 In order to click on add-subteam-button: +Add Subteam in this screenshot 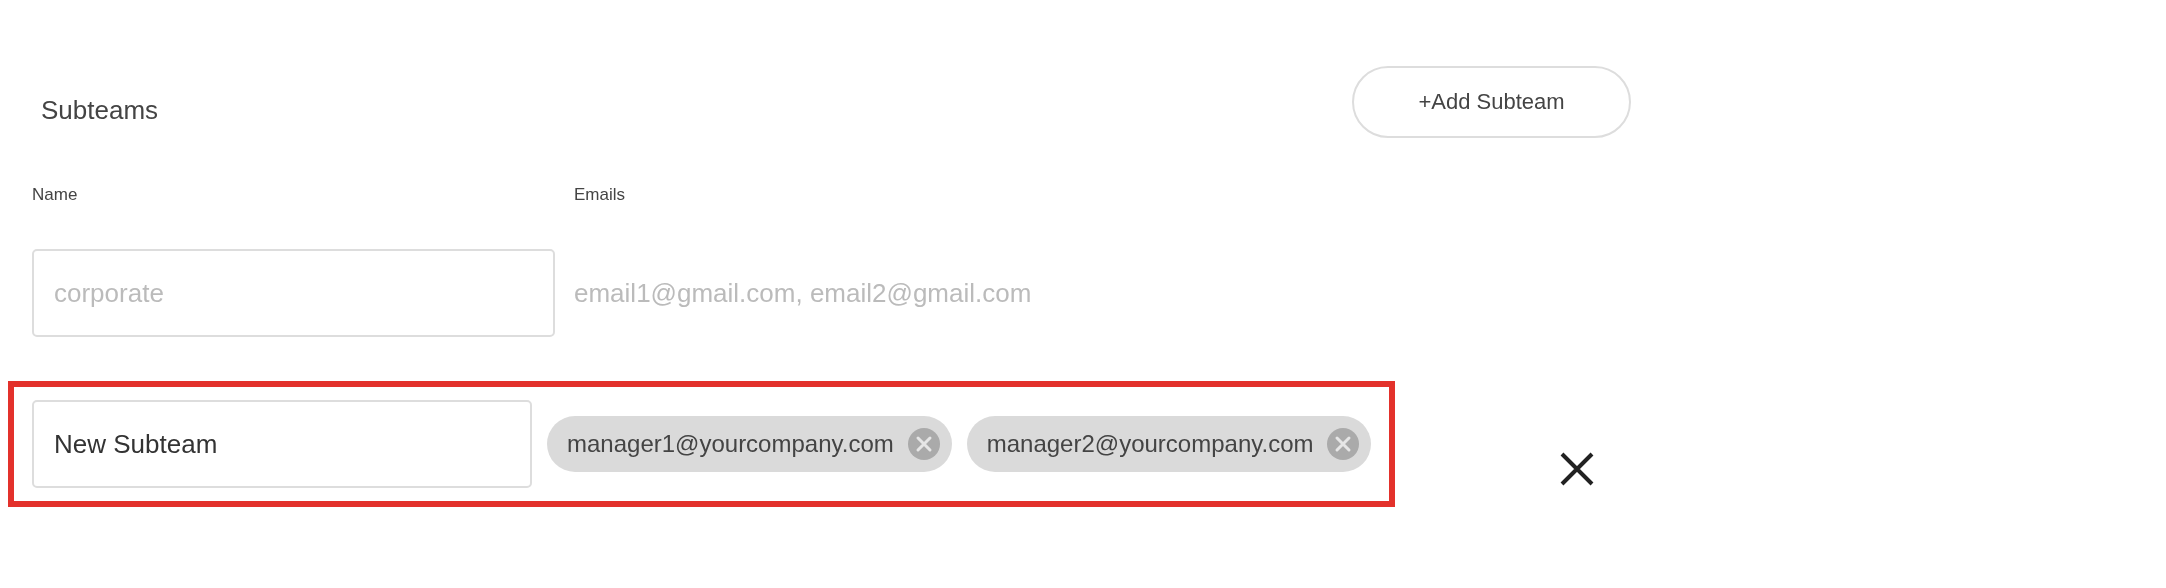, I will do `click(1491, 102)`.